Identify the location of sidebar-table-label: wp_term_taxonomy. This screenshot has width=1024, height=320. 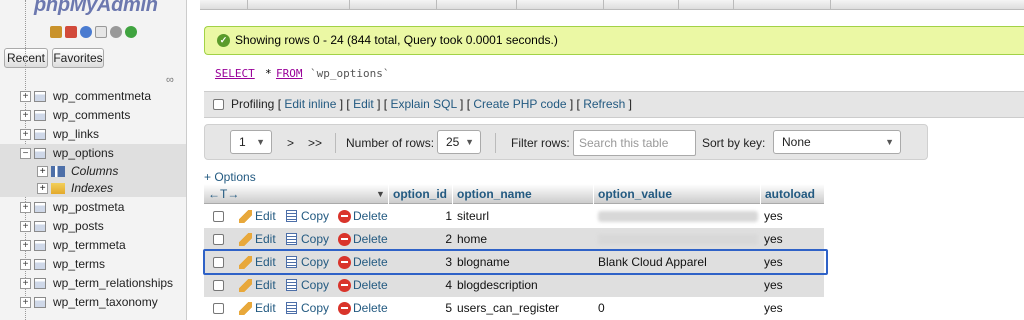
(105, 302).